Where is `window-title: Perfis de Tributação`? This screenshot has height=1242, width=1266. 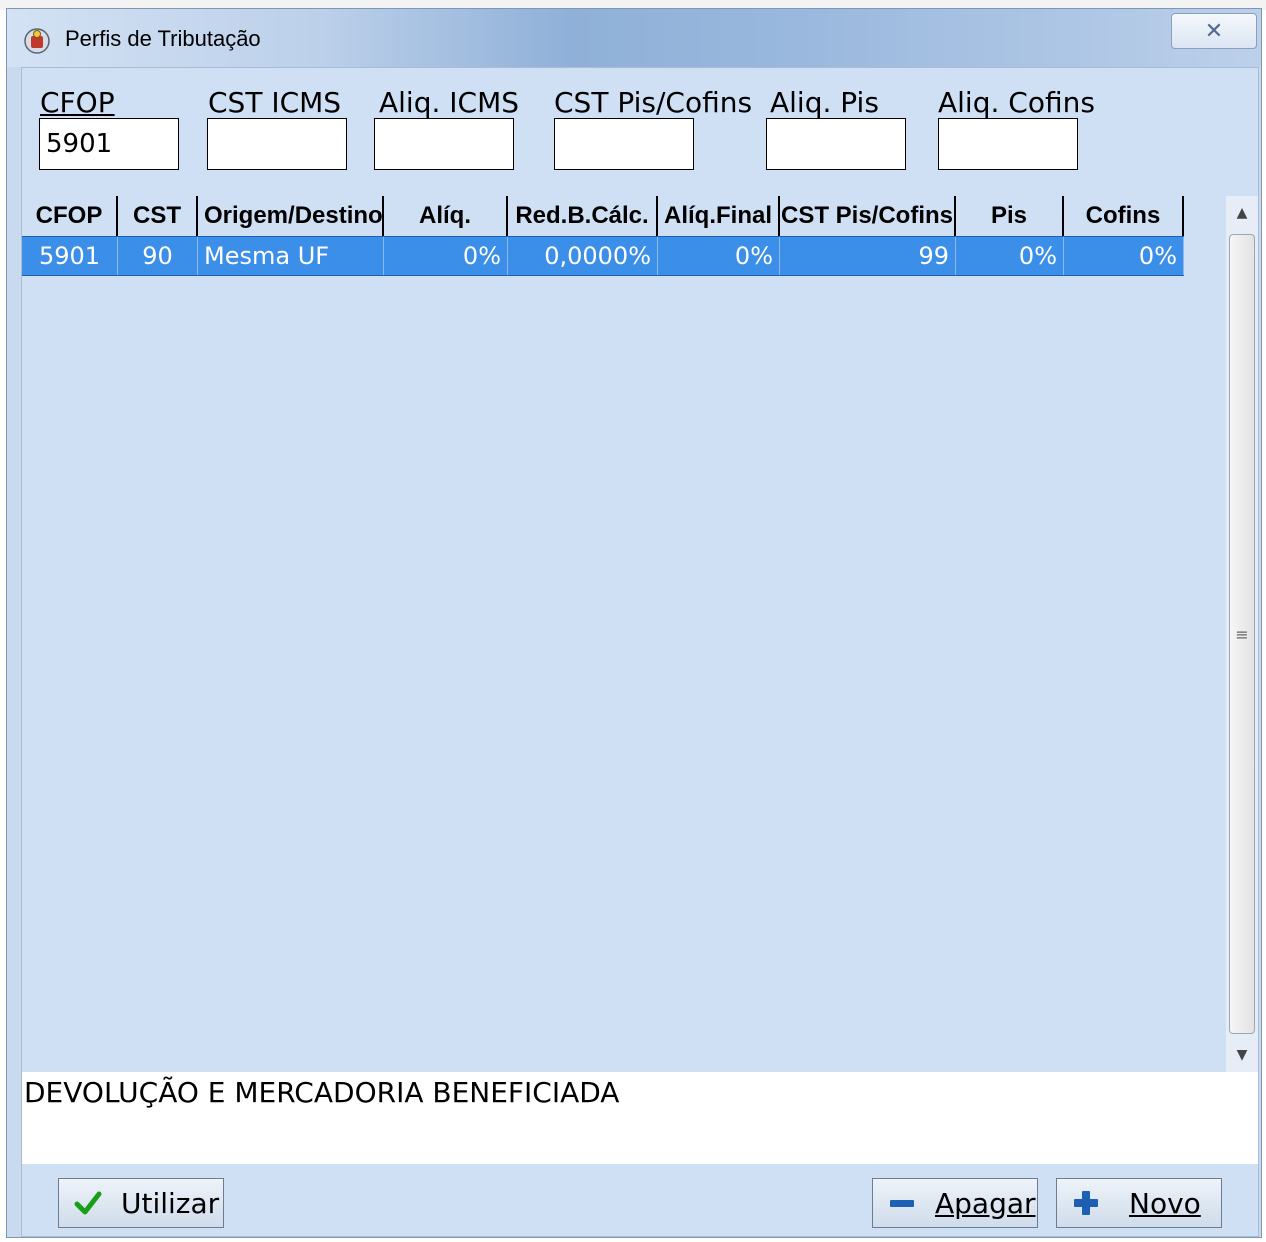
window-title: Perfis de Tributação is located at coordinates (163, 38).